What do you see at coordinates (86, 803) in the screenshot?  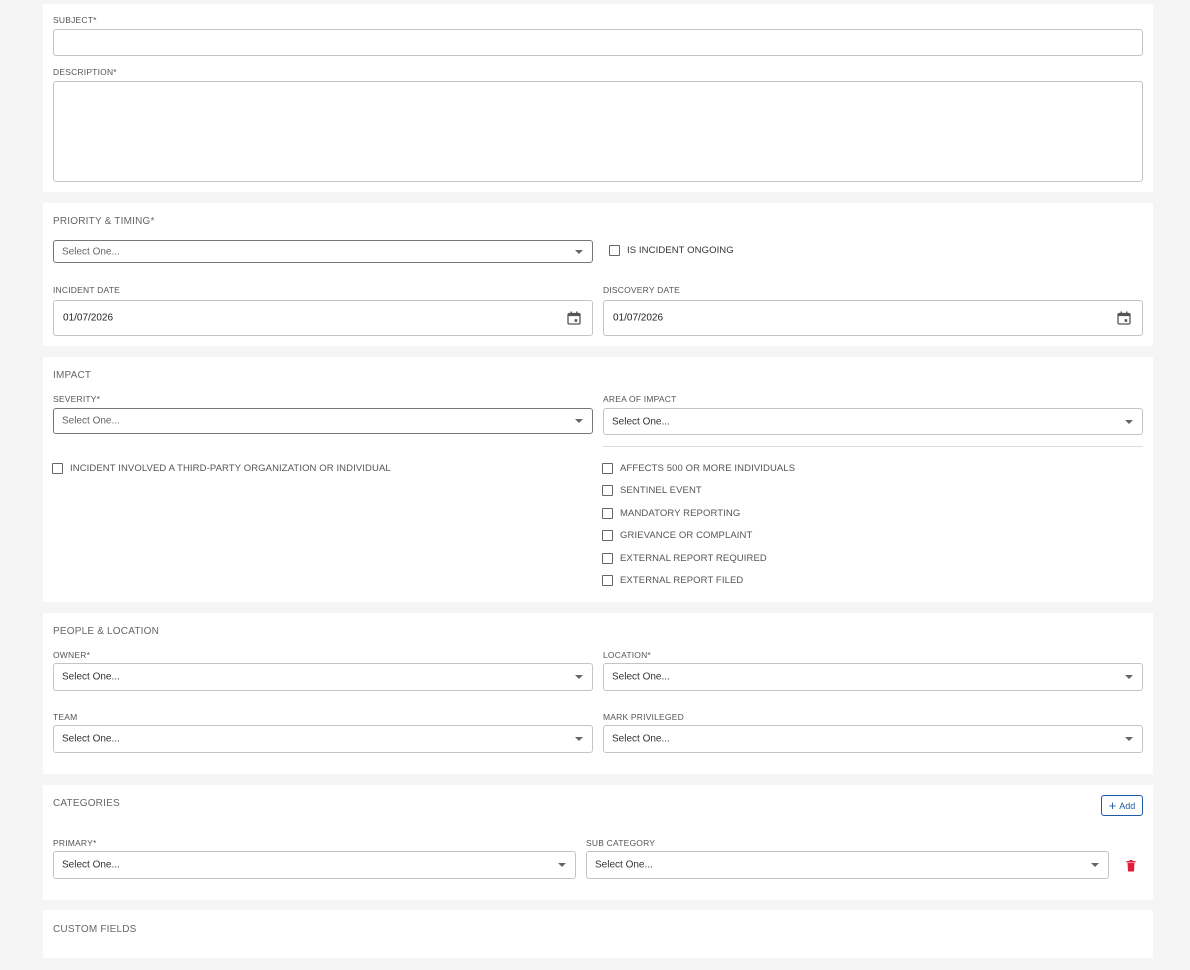 I see `categories-title: CATEGORIES` at bounding box center [86, 803].